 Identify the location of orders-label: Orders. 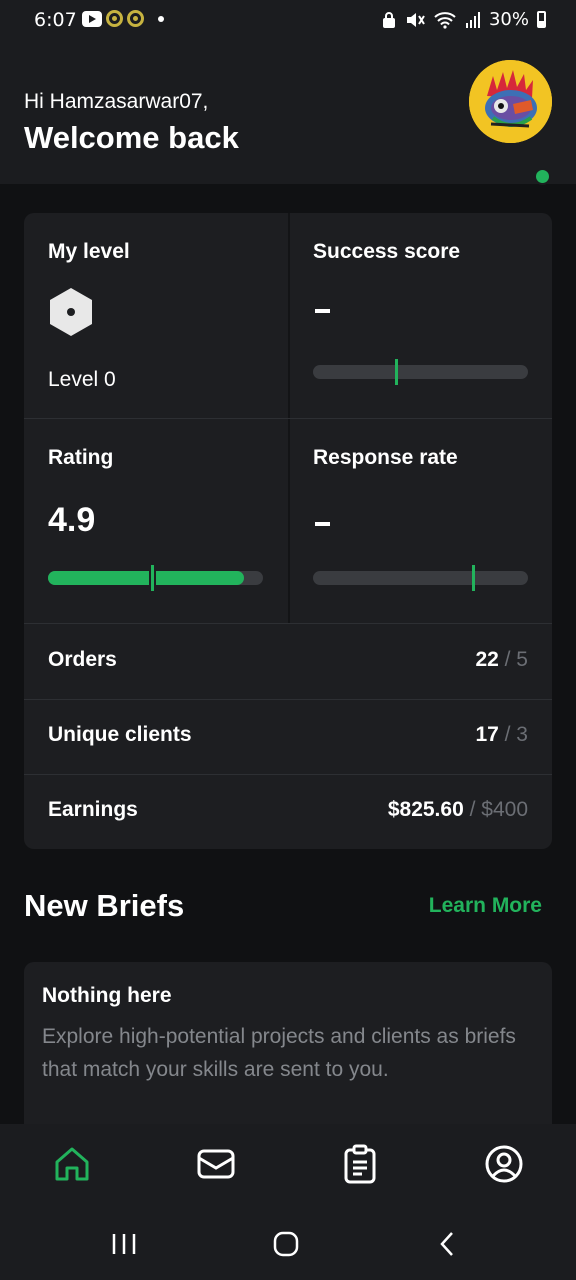
(82, 659).